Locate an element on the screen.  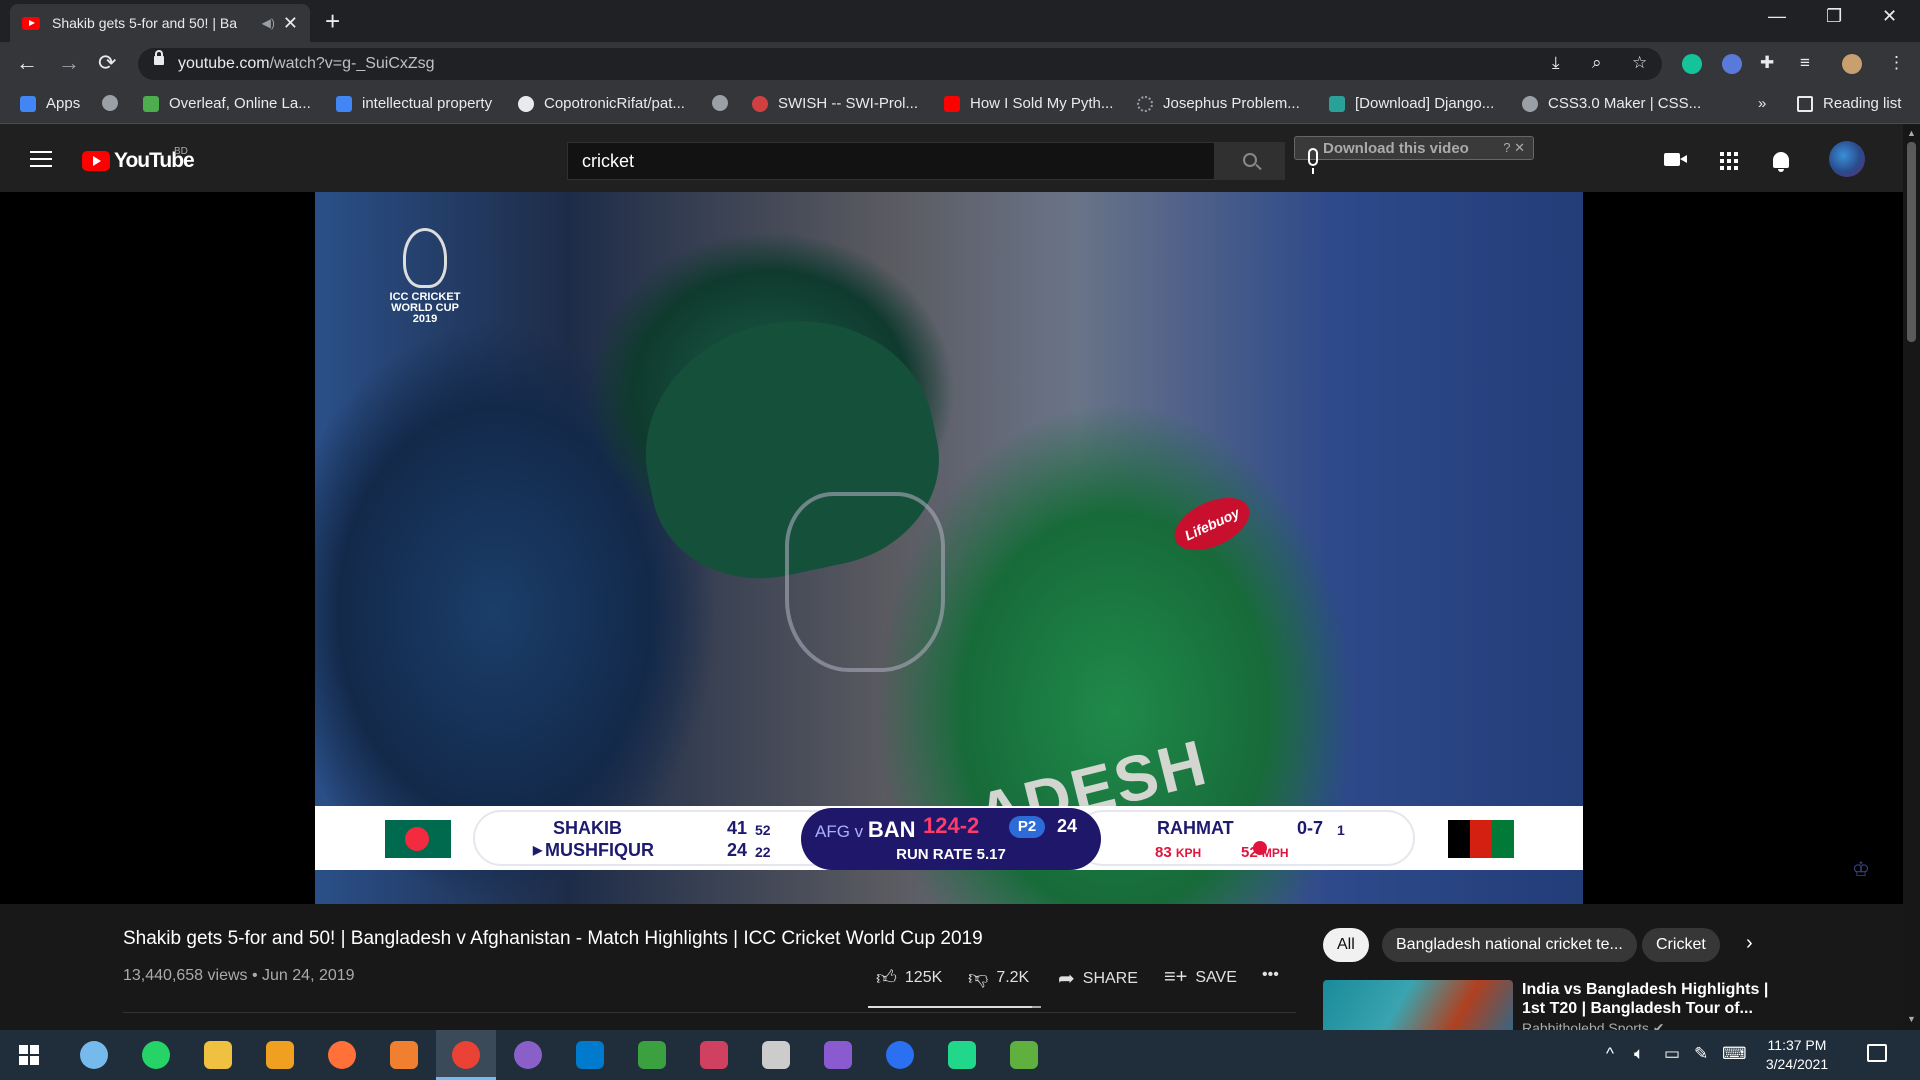
page-scrollbar: ▲ ▼ is located at coordinates (1911, 577).